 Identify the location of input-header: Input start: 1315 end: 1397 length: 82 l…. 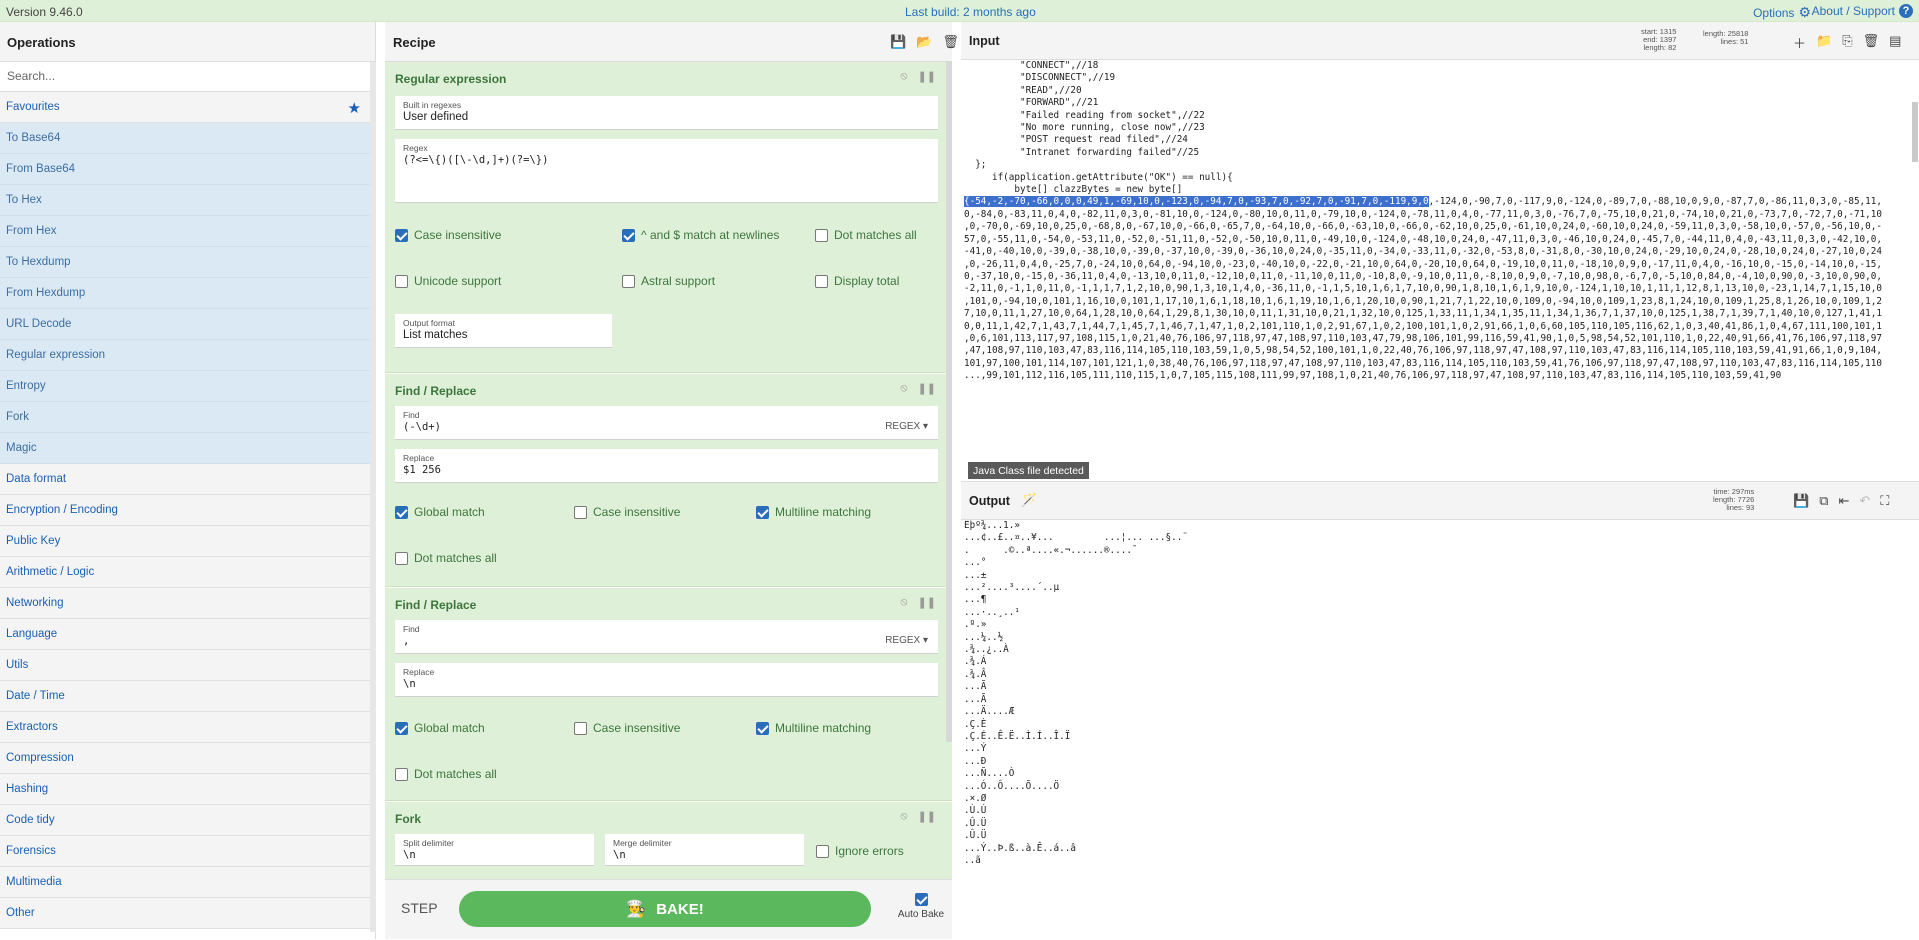
(1440, 41).